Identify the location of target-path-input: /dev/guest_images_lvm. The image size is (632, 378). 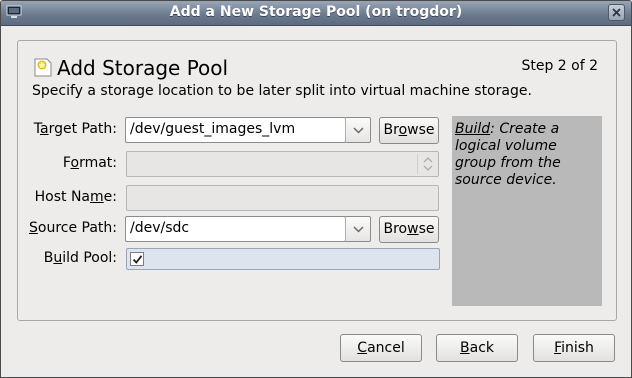
(235, 130).